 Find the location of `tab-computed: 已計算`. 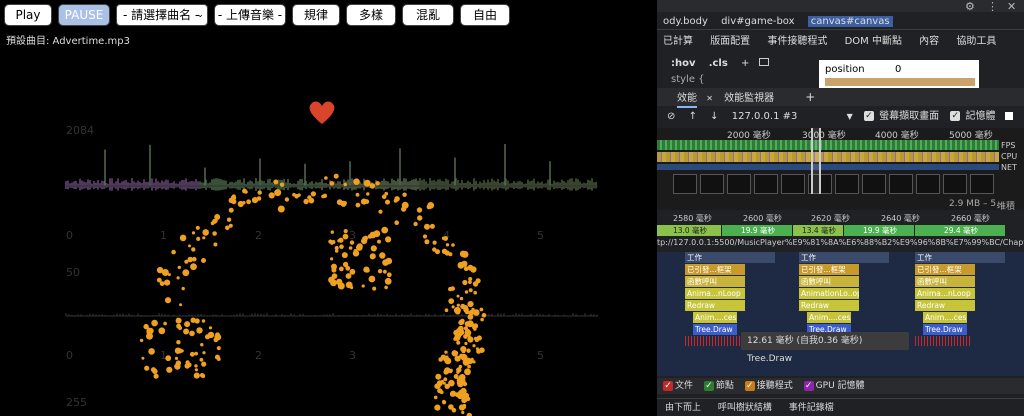

tab-computed: 已計算 is located at coordinates (678, 42).